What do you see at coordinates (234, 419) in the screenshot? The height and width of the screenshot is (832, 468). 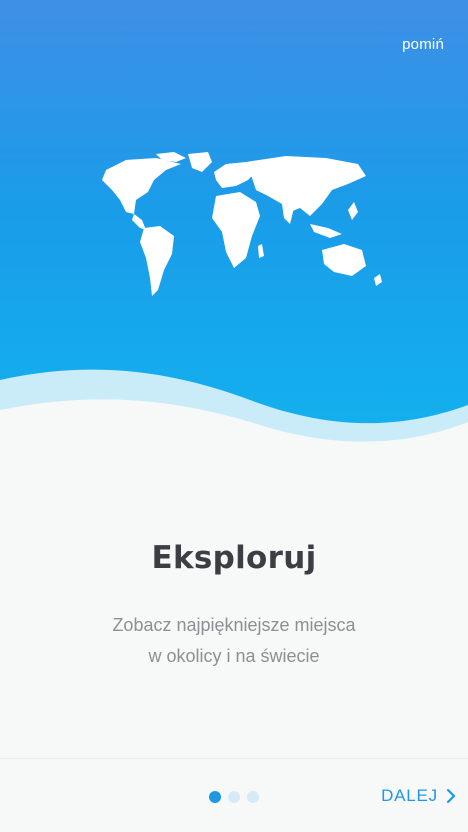 I see `wave-divider` at bounding box center [234, 419].